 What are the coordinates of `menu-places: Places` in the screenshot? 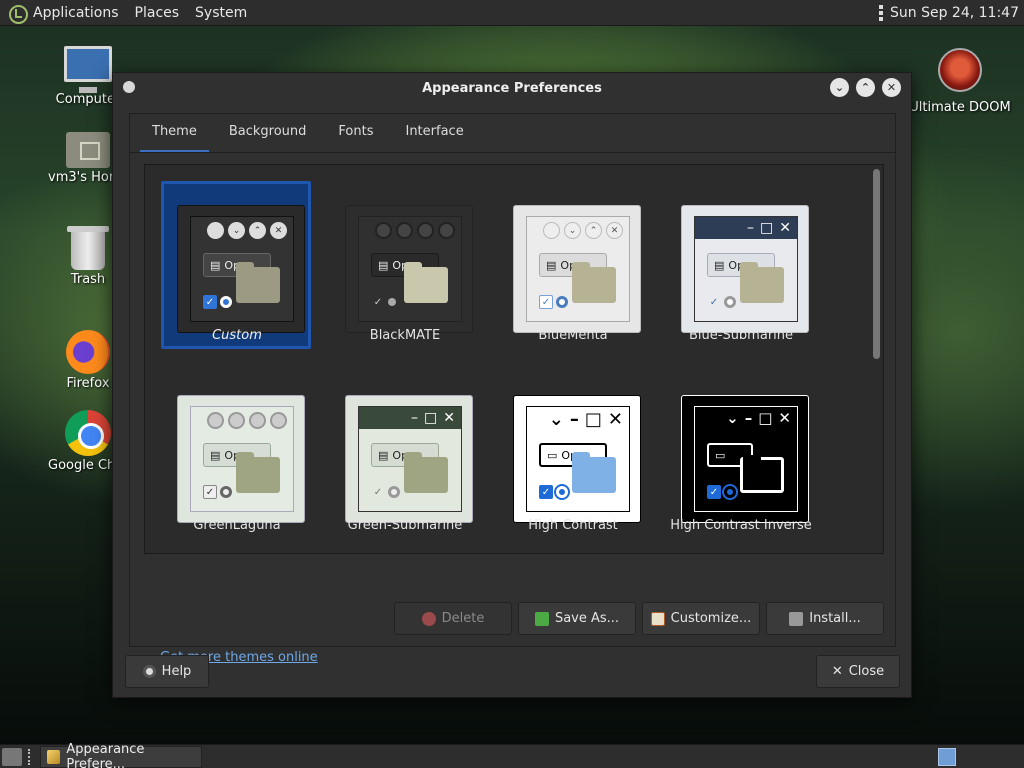 It's located at (157, 13).